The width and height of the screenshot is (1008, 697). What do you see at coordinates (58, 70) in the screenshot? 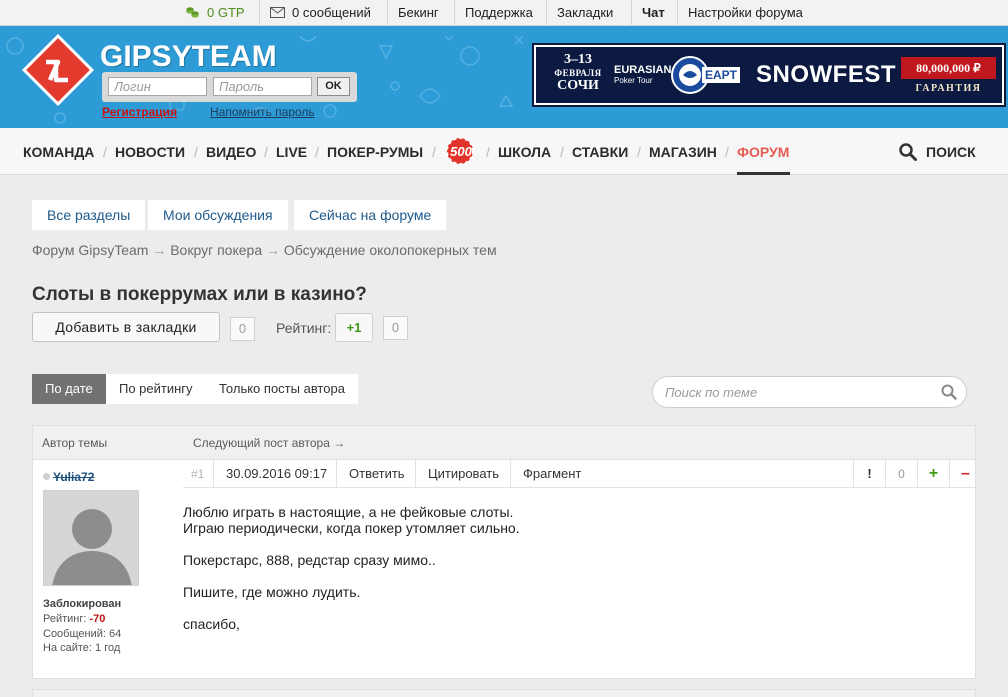
I see `gipsyteam-logo` at bounding box center [58, 70].